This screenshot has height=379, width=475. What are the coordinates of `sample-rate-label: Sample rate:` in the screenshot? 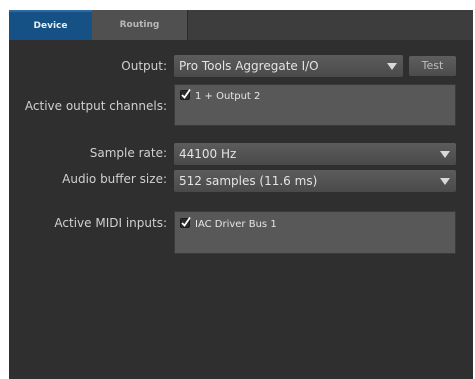 It's located at (128, 153).